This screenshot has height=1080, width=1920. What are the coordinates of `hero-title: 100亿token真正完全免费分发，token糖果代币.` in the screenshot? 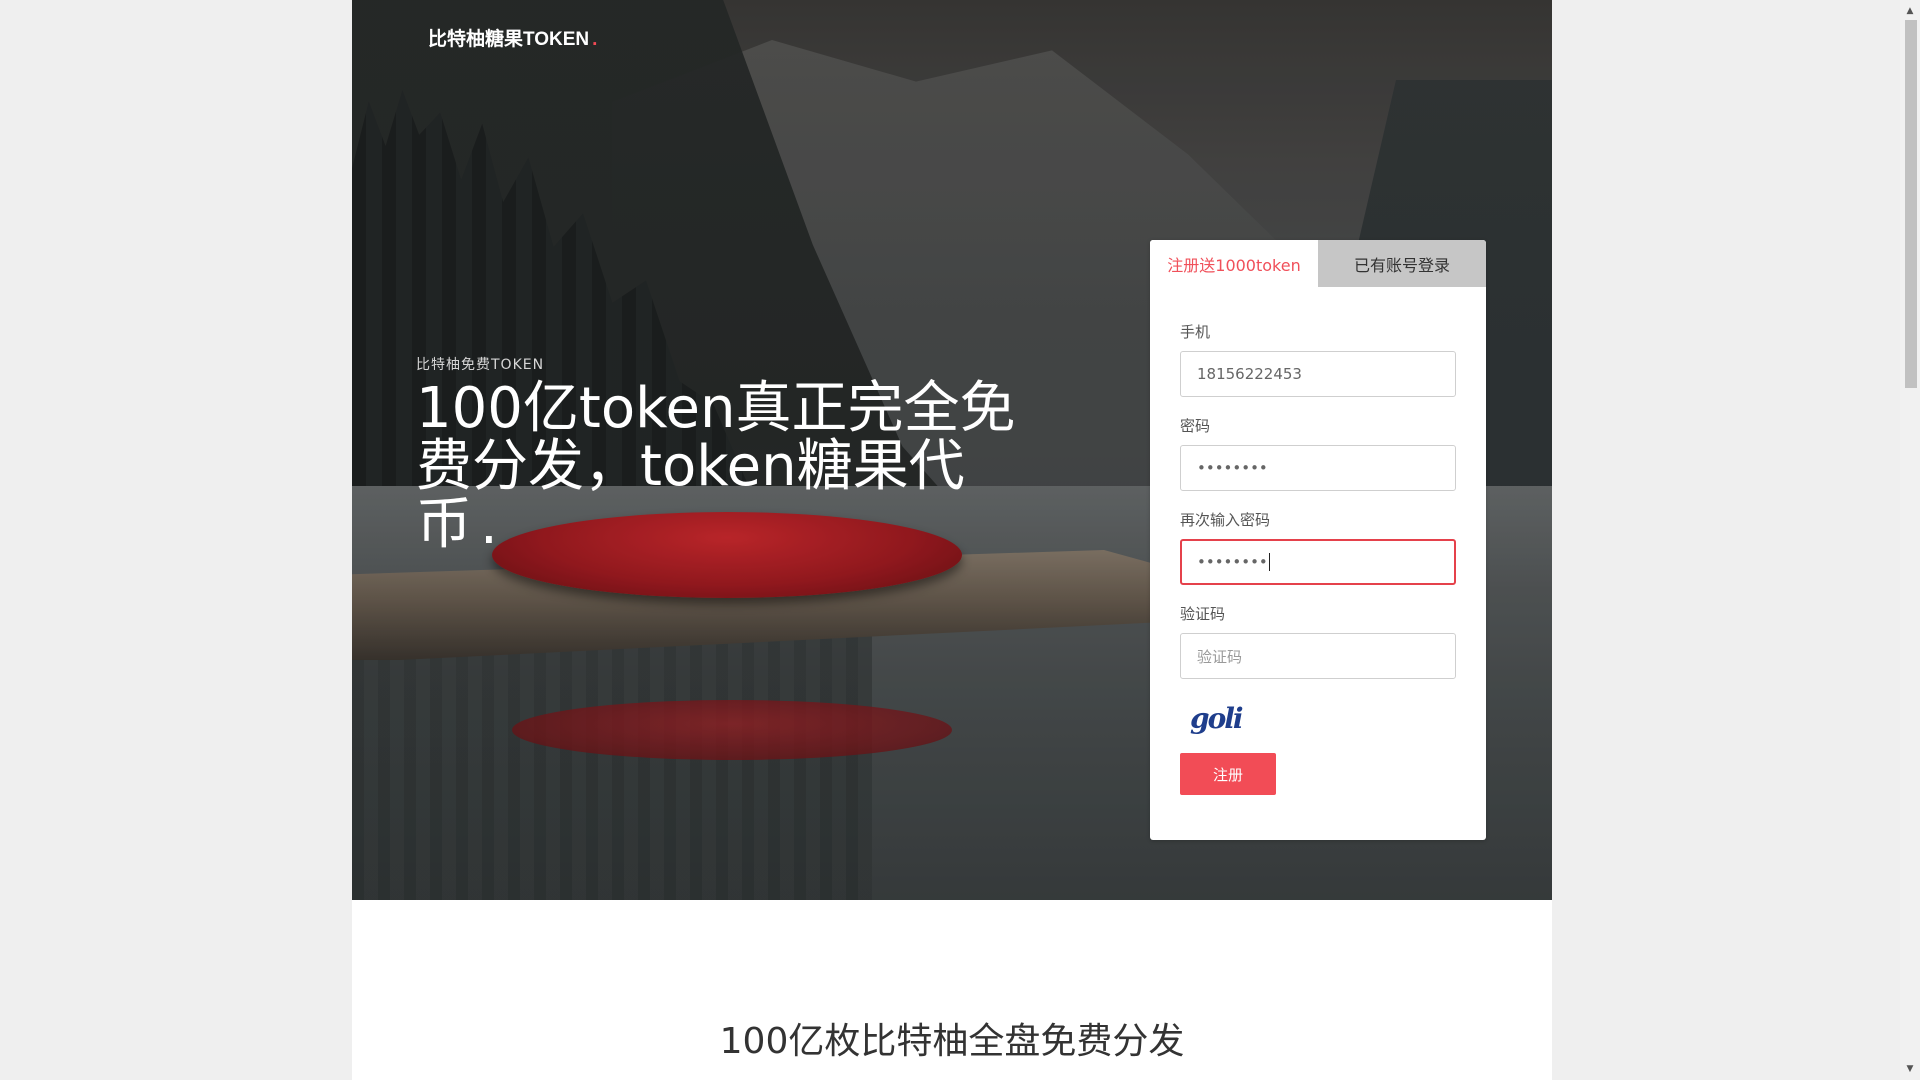 It's located at (726, 467).